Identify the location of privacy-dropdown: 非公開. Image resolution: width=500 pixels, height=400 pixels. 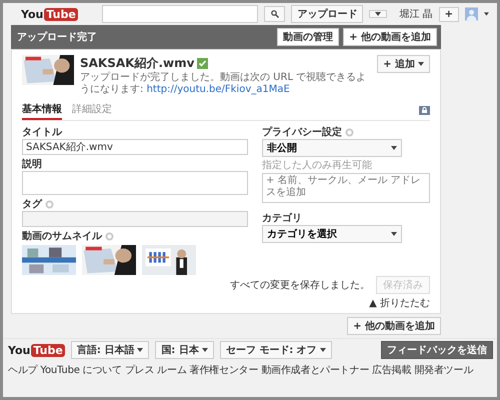
(332, 148).